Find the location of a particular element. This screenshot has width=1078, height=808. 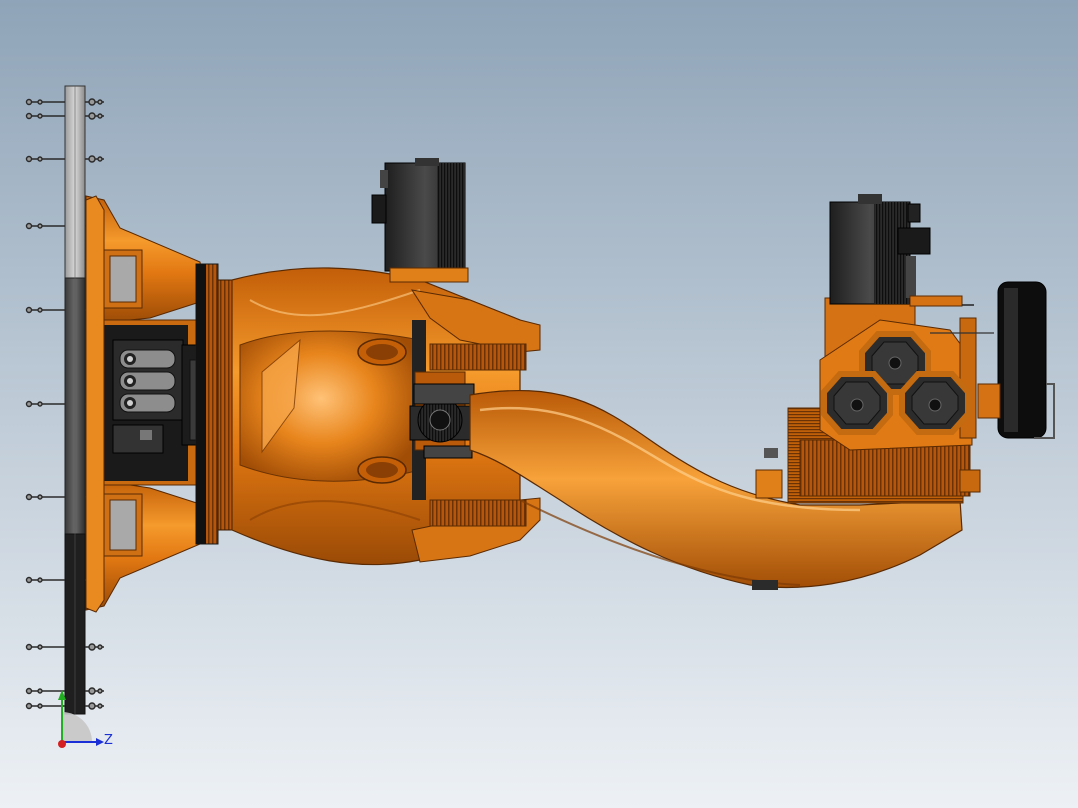

base-mounting-plate is located at coordinates (75, 400).